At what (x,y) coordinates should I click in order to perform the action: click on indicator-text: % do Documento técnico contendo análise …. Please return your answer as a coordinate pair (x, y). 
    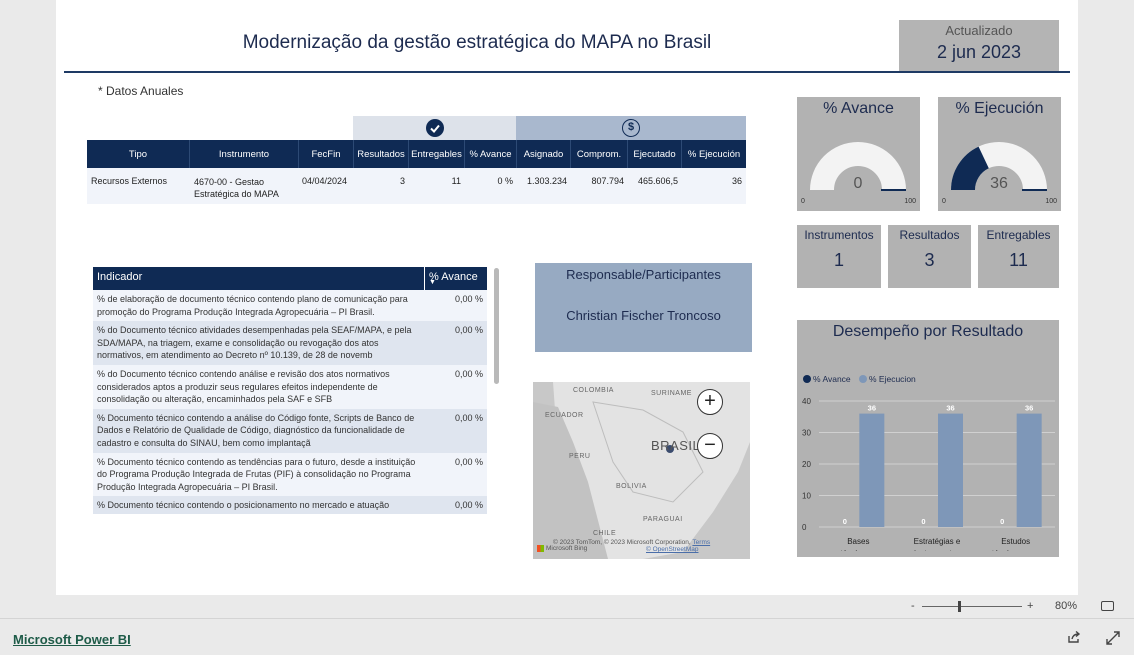
    Looking at the image, I should click on (243, 386).